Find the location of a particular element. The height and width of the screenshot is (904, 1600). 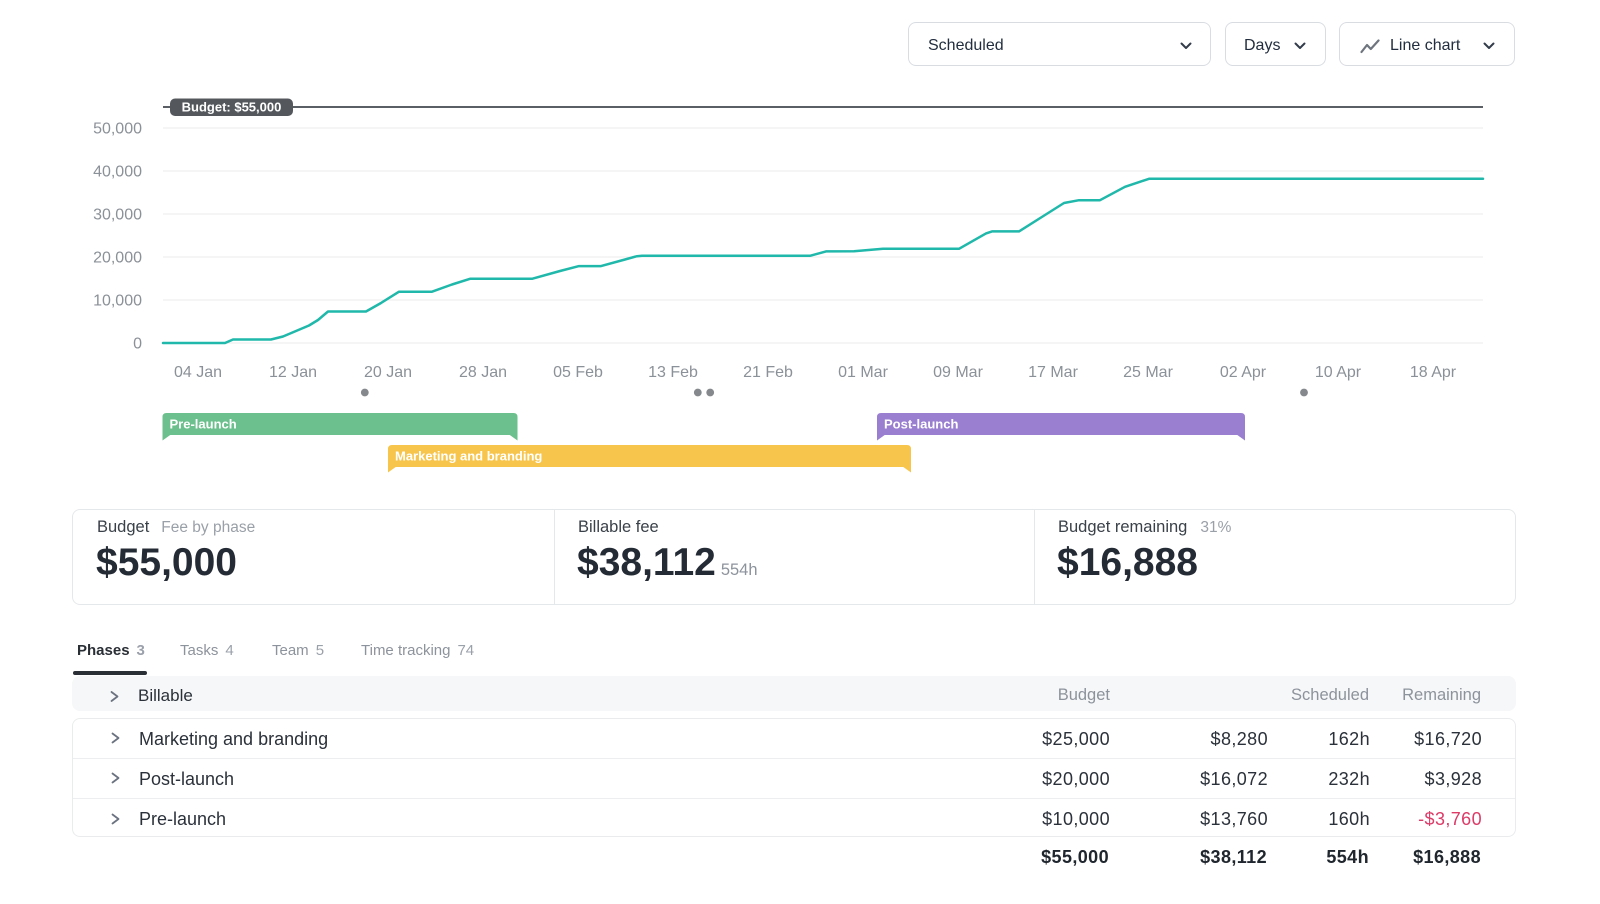

svg-text: Post-launch is located at coordinates (921, 424).